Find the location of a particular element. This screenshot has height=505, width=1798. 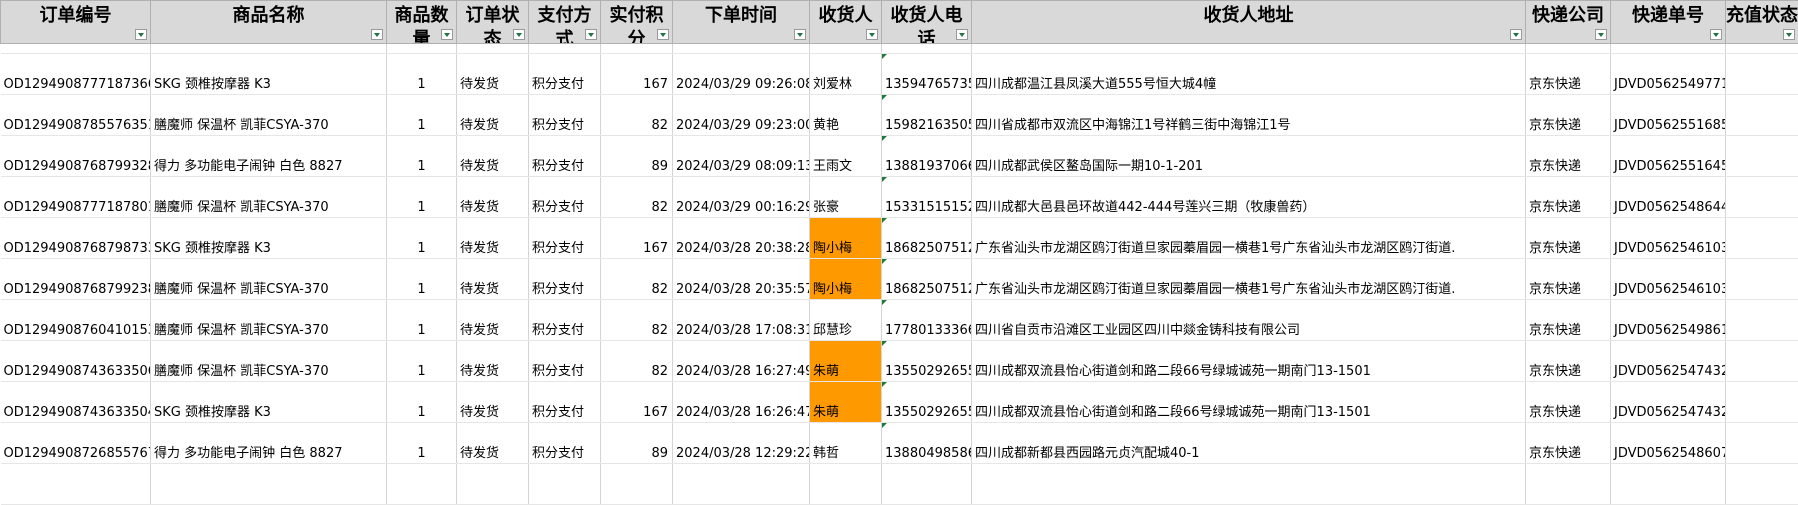

cell-order-id: OD1294908777187366 is located at coordinates (75, 74).